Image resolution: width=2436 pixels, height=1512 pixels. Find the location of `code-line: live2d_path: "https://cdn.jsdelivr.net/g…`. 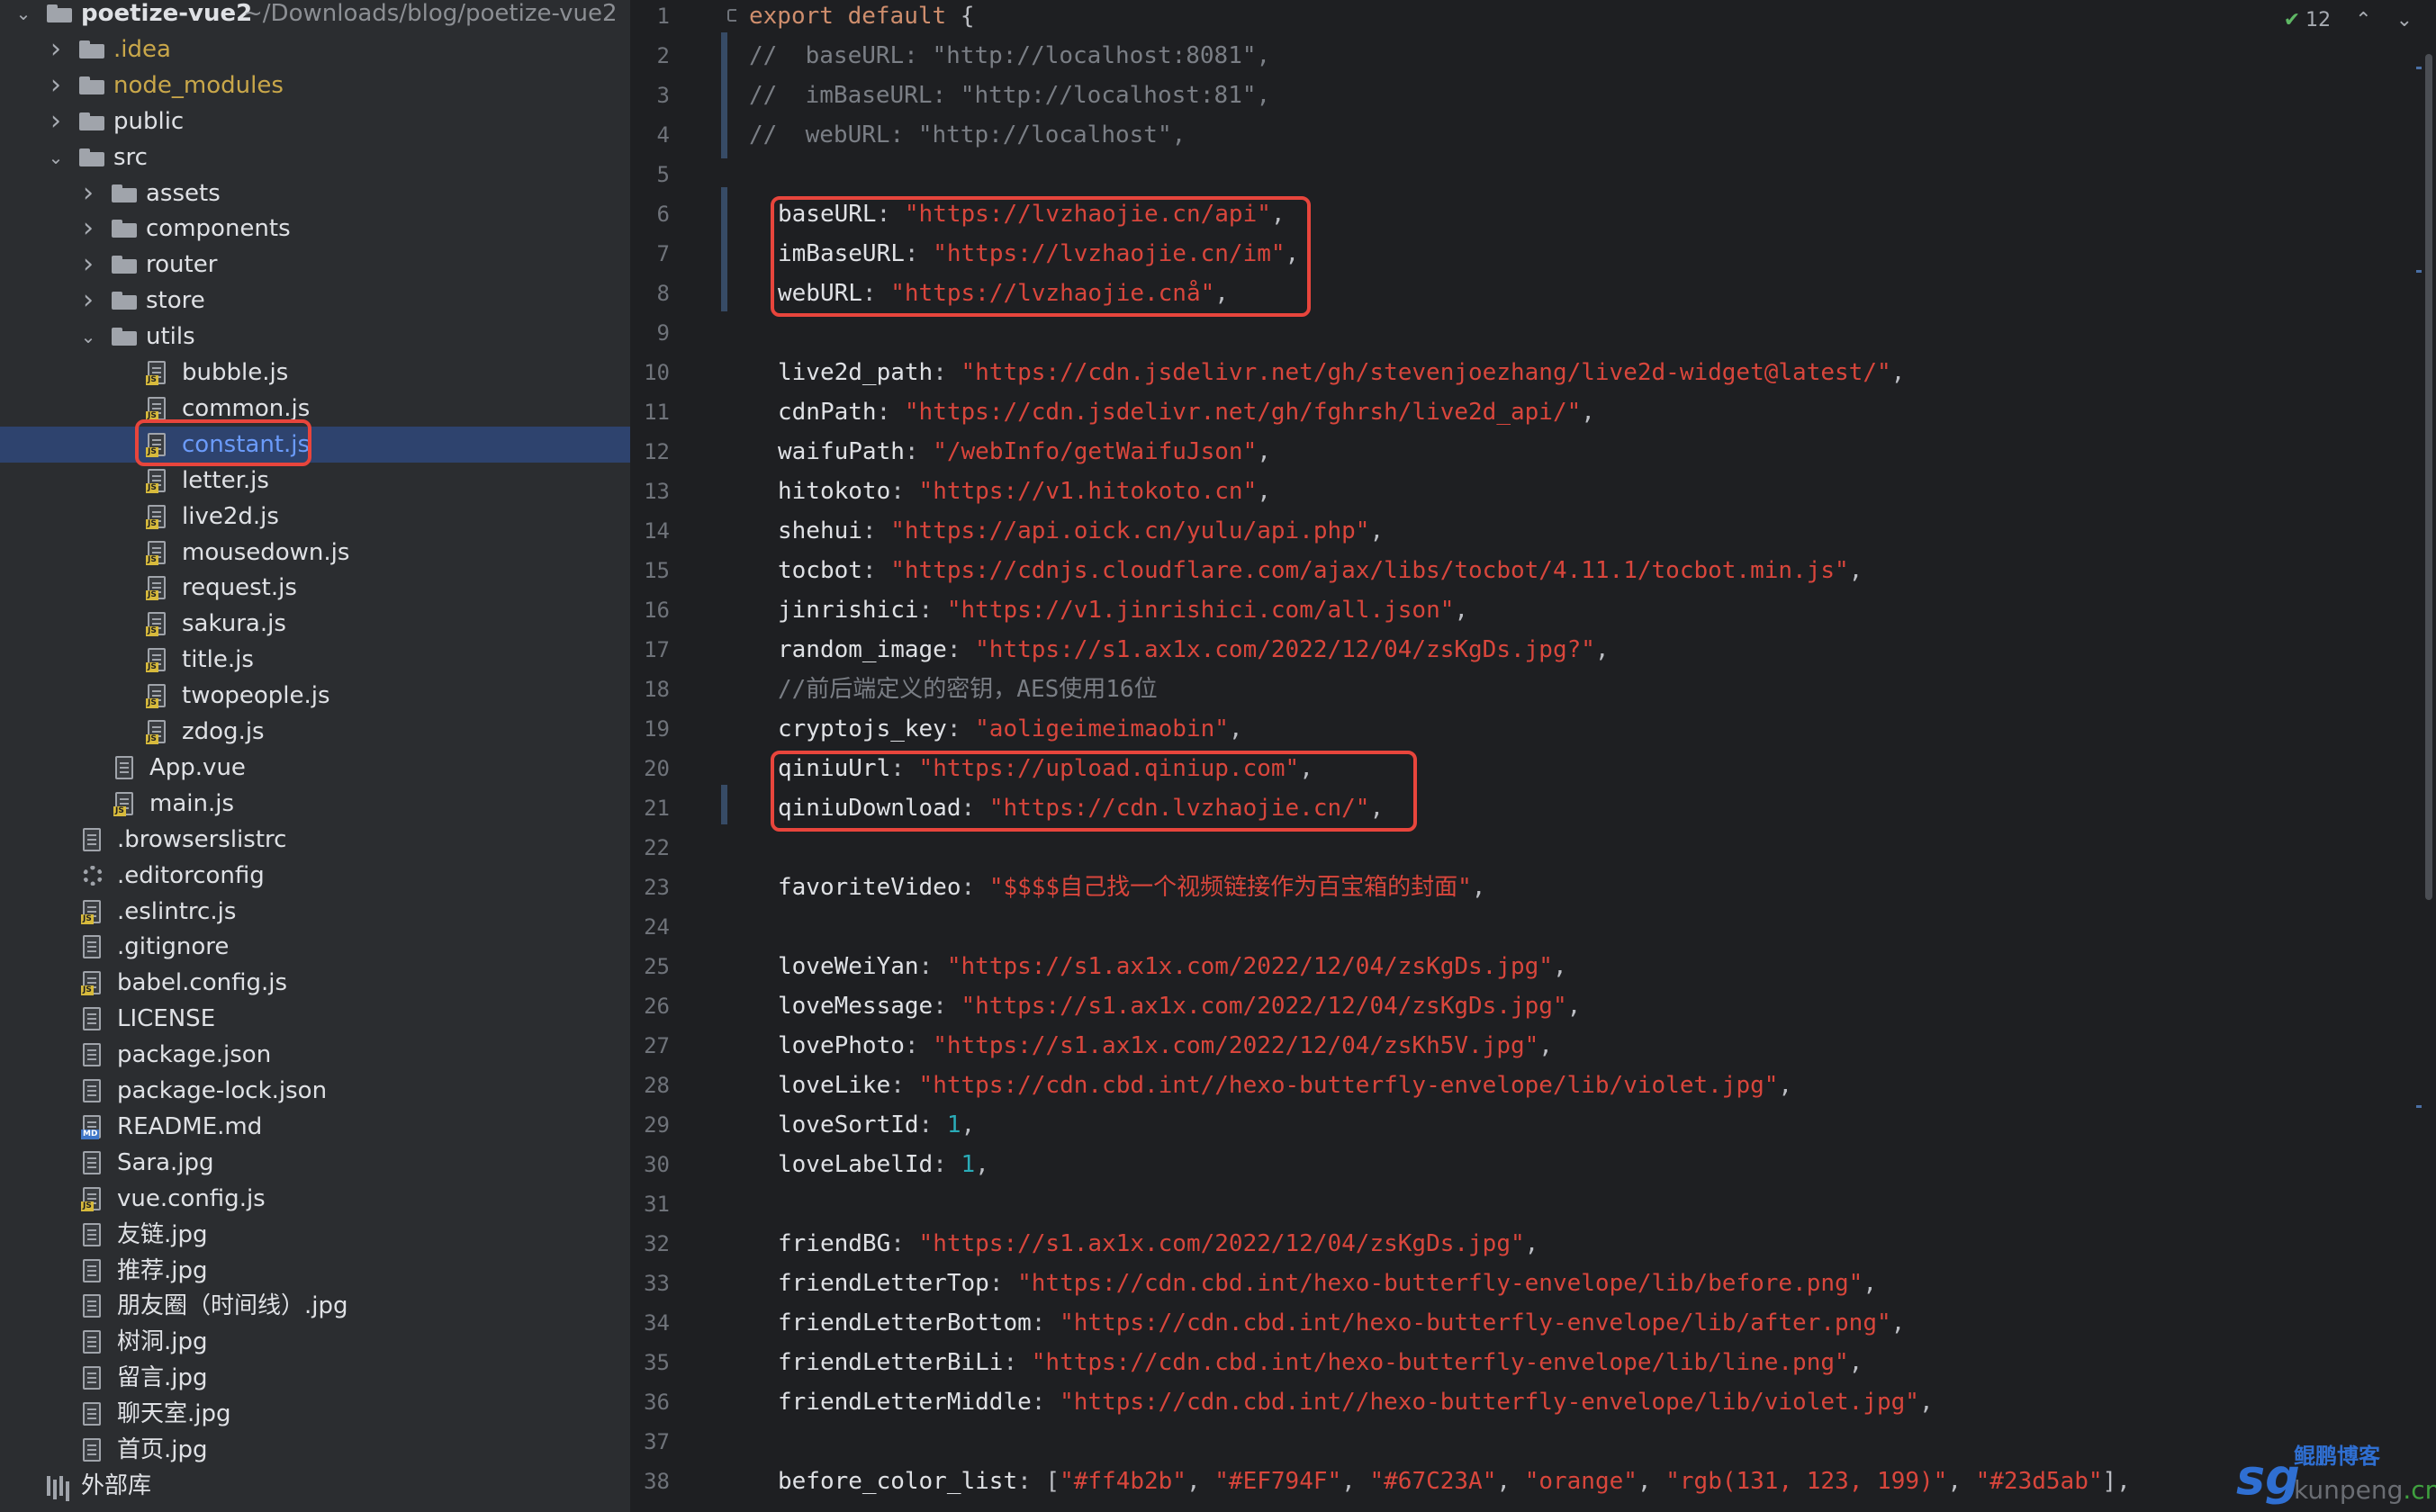

code-line: live2d_path: "https://cdn.jsdelivr.net/g… is located at coordinates (1341, 373).